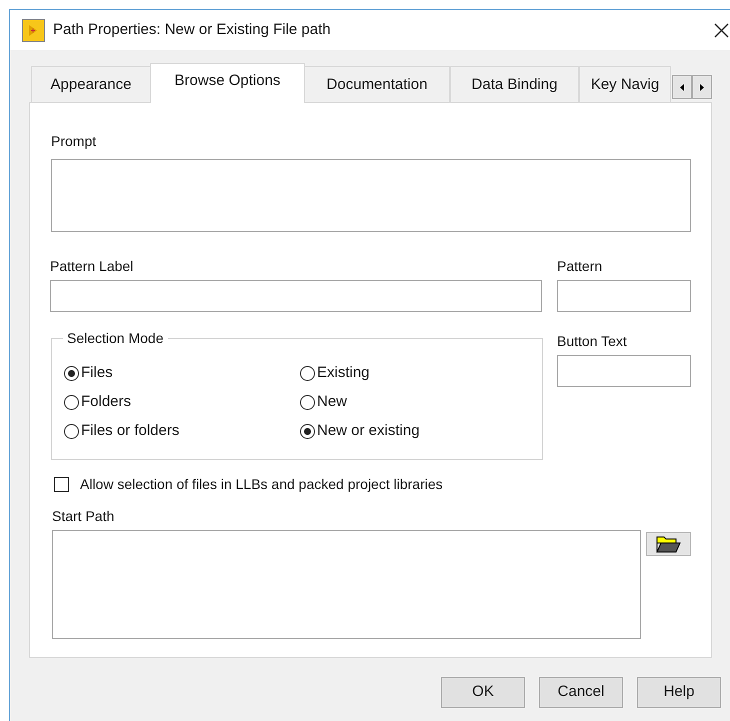 This screenshot has height=721, width=730. Describe the element at coordinates (106, 402) in the screenshot. I see `radio-label: Folders` at that location.